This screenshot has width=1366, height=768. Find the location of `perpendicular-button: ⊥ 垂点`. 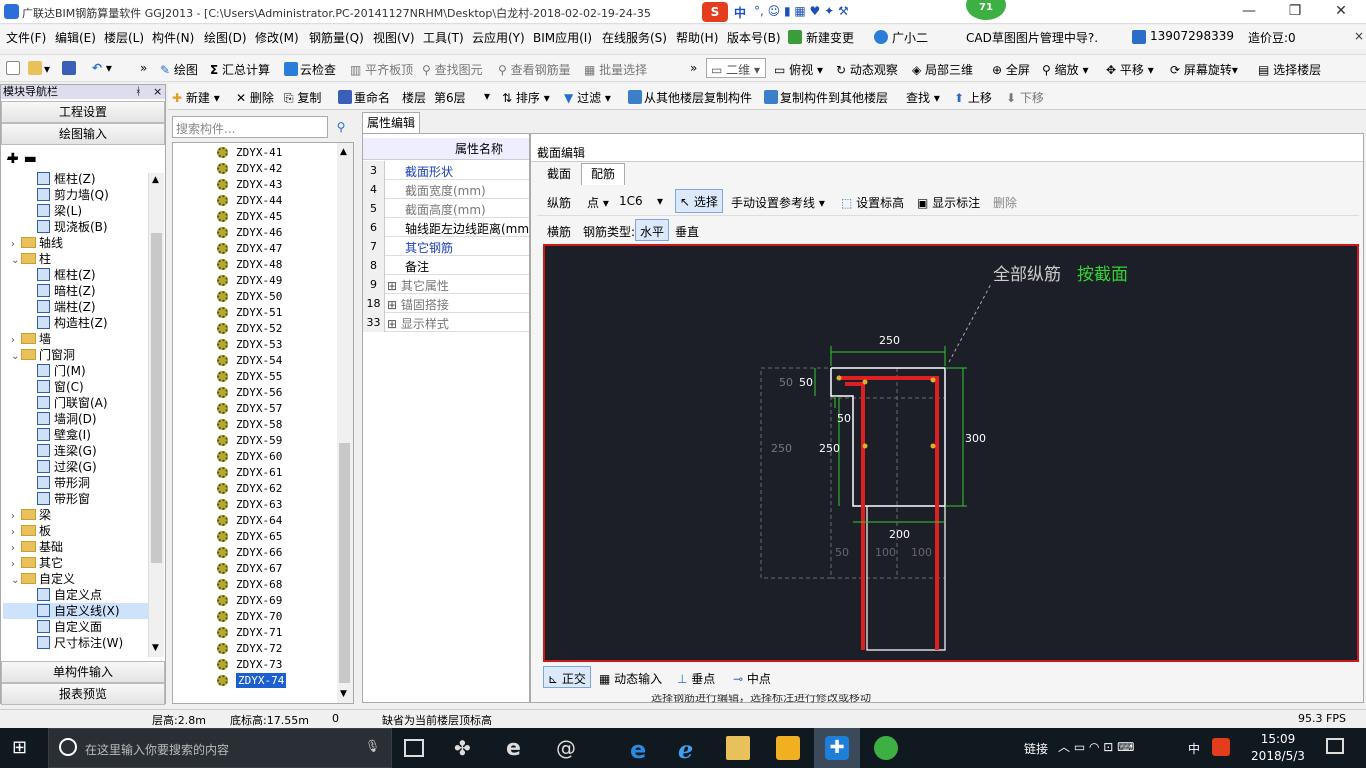

perpendicular-button: ⊥ 垂点 is located at coordinates (696, 678).